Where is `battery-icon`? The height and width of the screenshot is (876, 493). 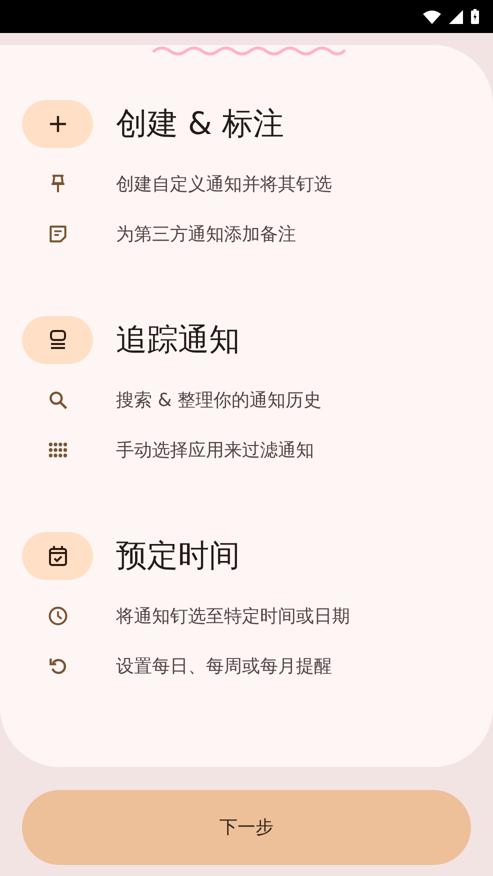
battery-icon is located at coordinates (475, 16).